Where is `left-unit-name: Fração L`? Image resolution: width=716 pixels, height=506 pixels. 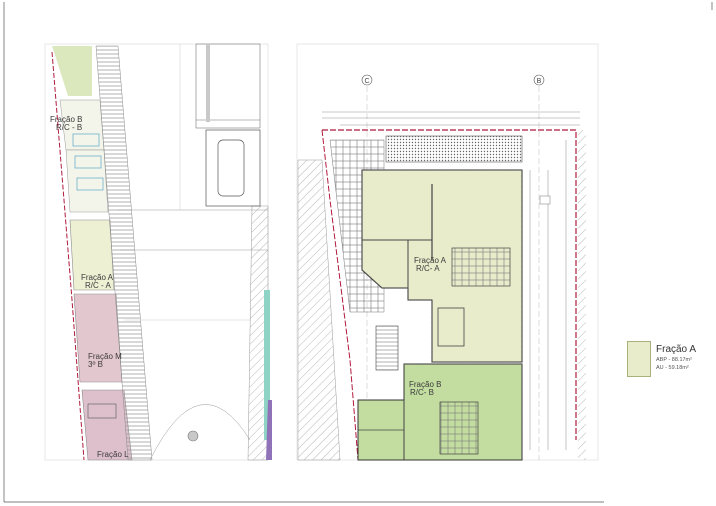 left-unit-name: Fração L is located at coordinates (113, 454).